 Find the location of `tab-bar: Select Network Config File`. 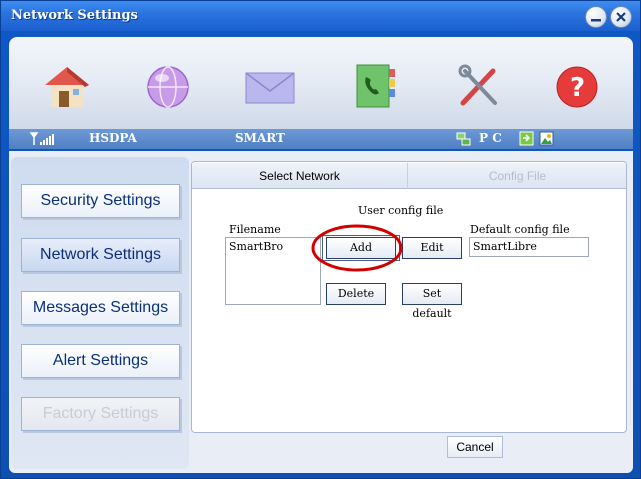

tab-bar: Select Network Config File is located at coordinates (409, 176).